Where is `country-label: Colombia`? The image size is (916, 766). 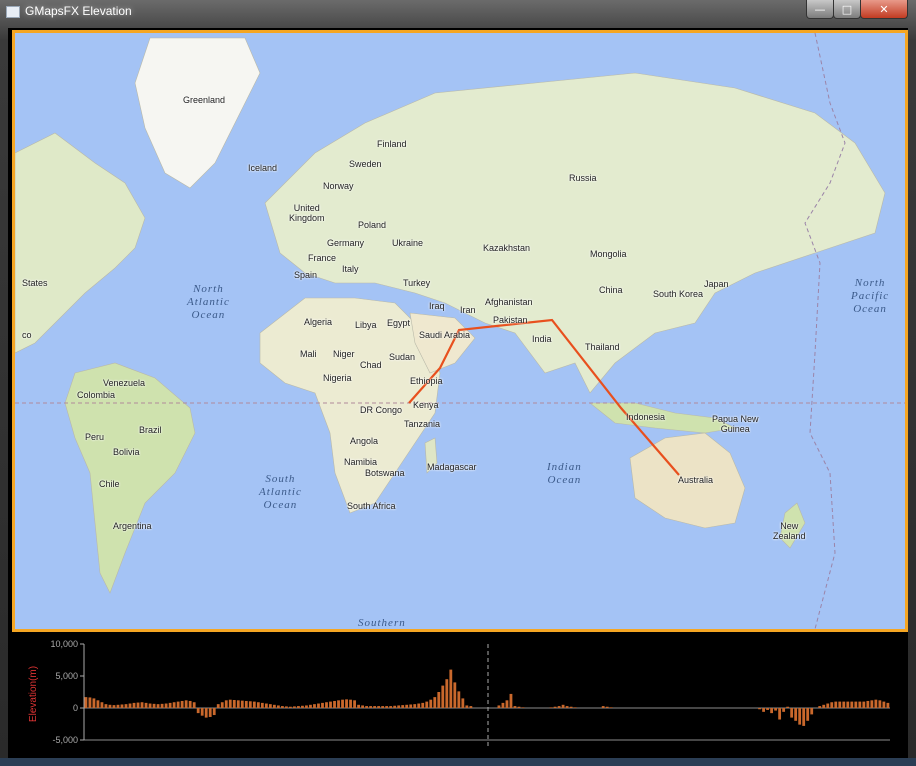
country-label: Colombia is located at coordinates (96, 395).